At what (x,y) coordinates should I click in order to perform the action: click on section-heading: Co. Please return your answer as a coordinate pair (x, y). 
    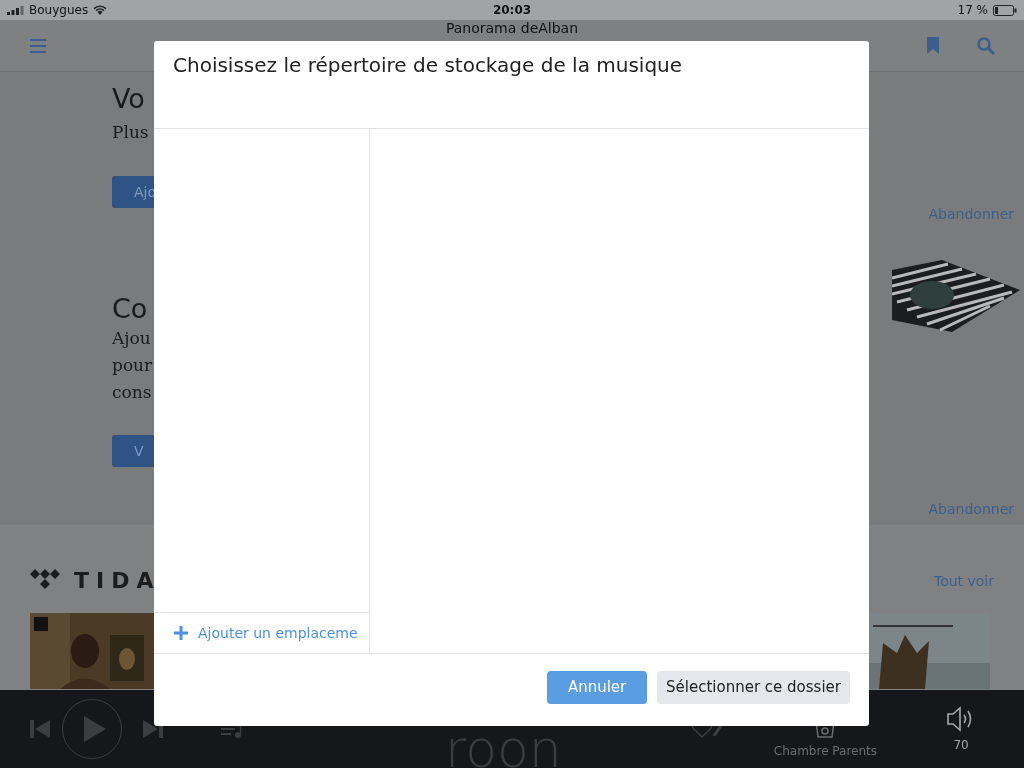
    Looking at the image, I should click on (130, 309).